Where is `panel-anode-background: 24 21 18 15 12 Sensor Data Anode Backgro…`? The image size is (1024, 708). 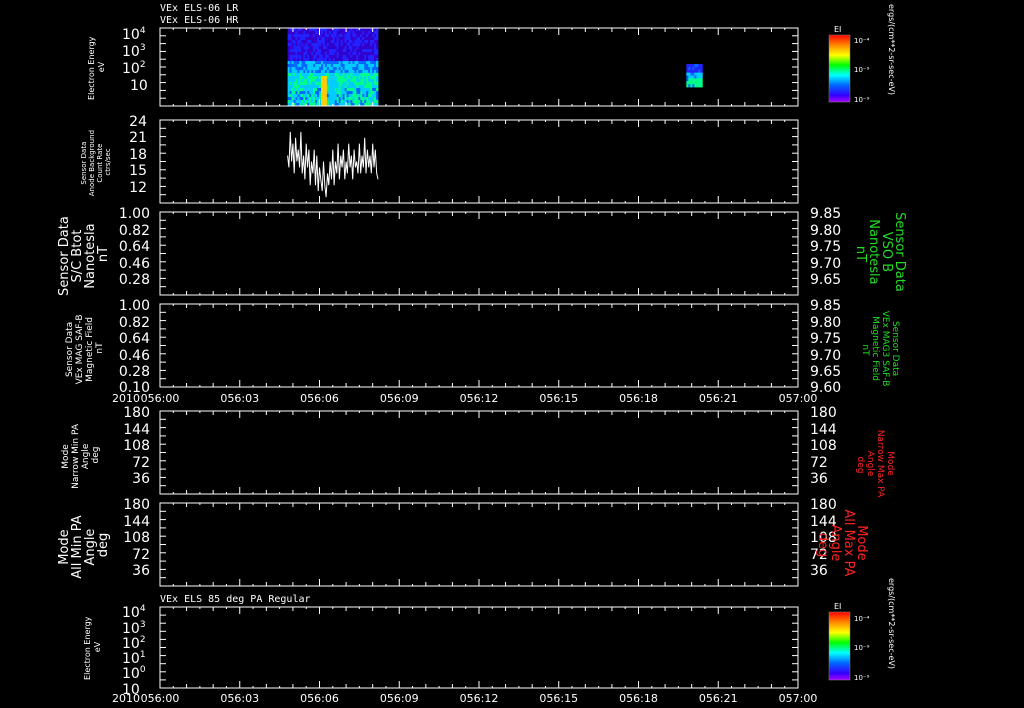 panel-anode-background: 24 21 18 15 12 Sensor Data Anode Backgro… is located at coordinates (439, 159).